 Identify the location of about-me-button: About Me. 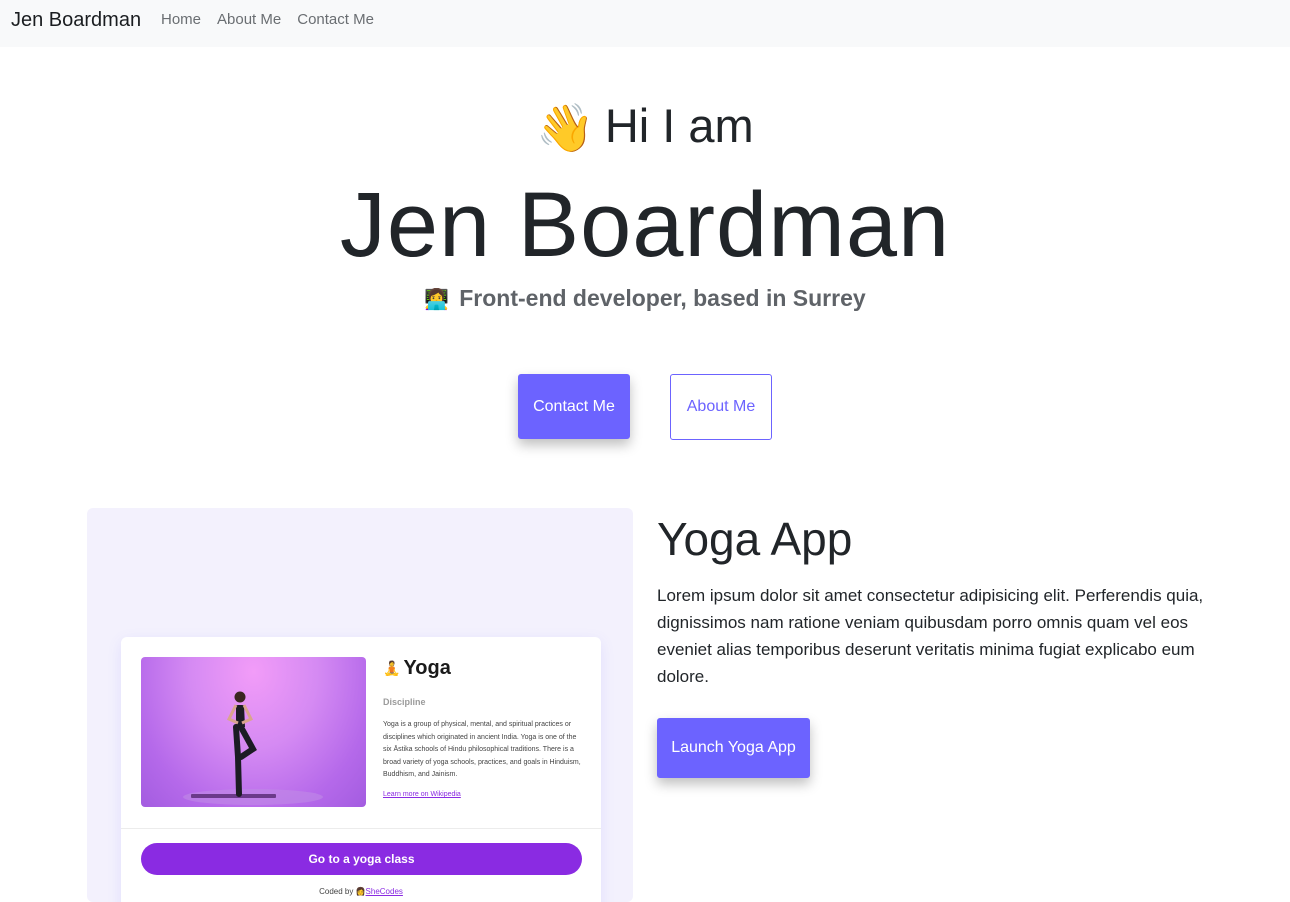
(721, 407).